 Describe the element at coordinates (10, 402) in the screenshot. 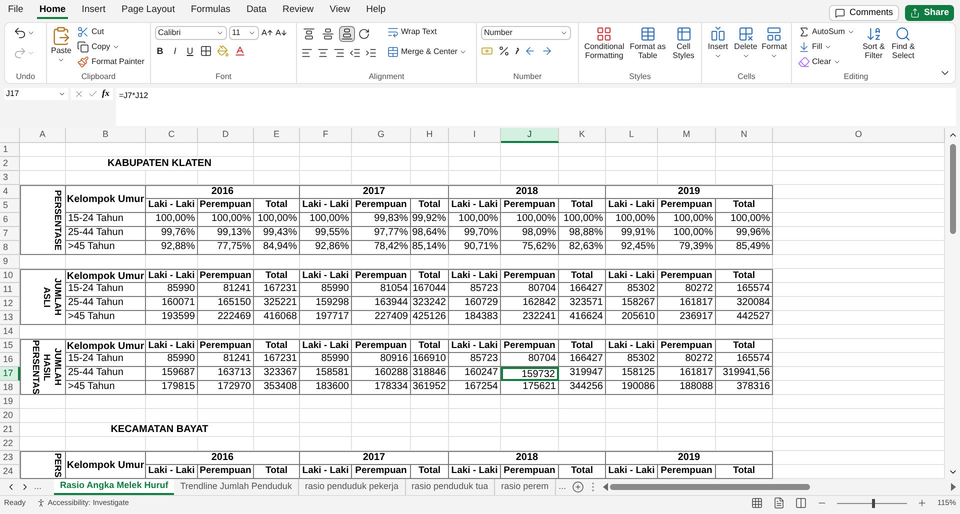

I see `row-header: 19` at that location.